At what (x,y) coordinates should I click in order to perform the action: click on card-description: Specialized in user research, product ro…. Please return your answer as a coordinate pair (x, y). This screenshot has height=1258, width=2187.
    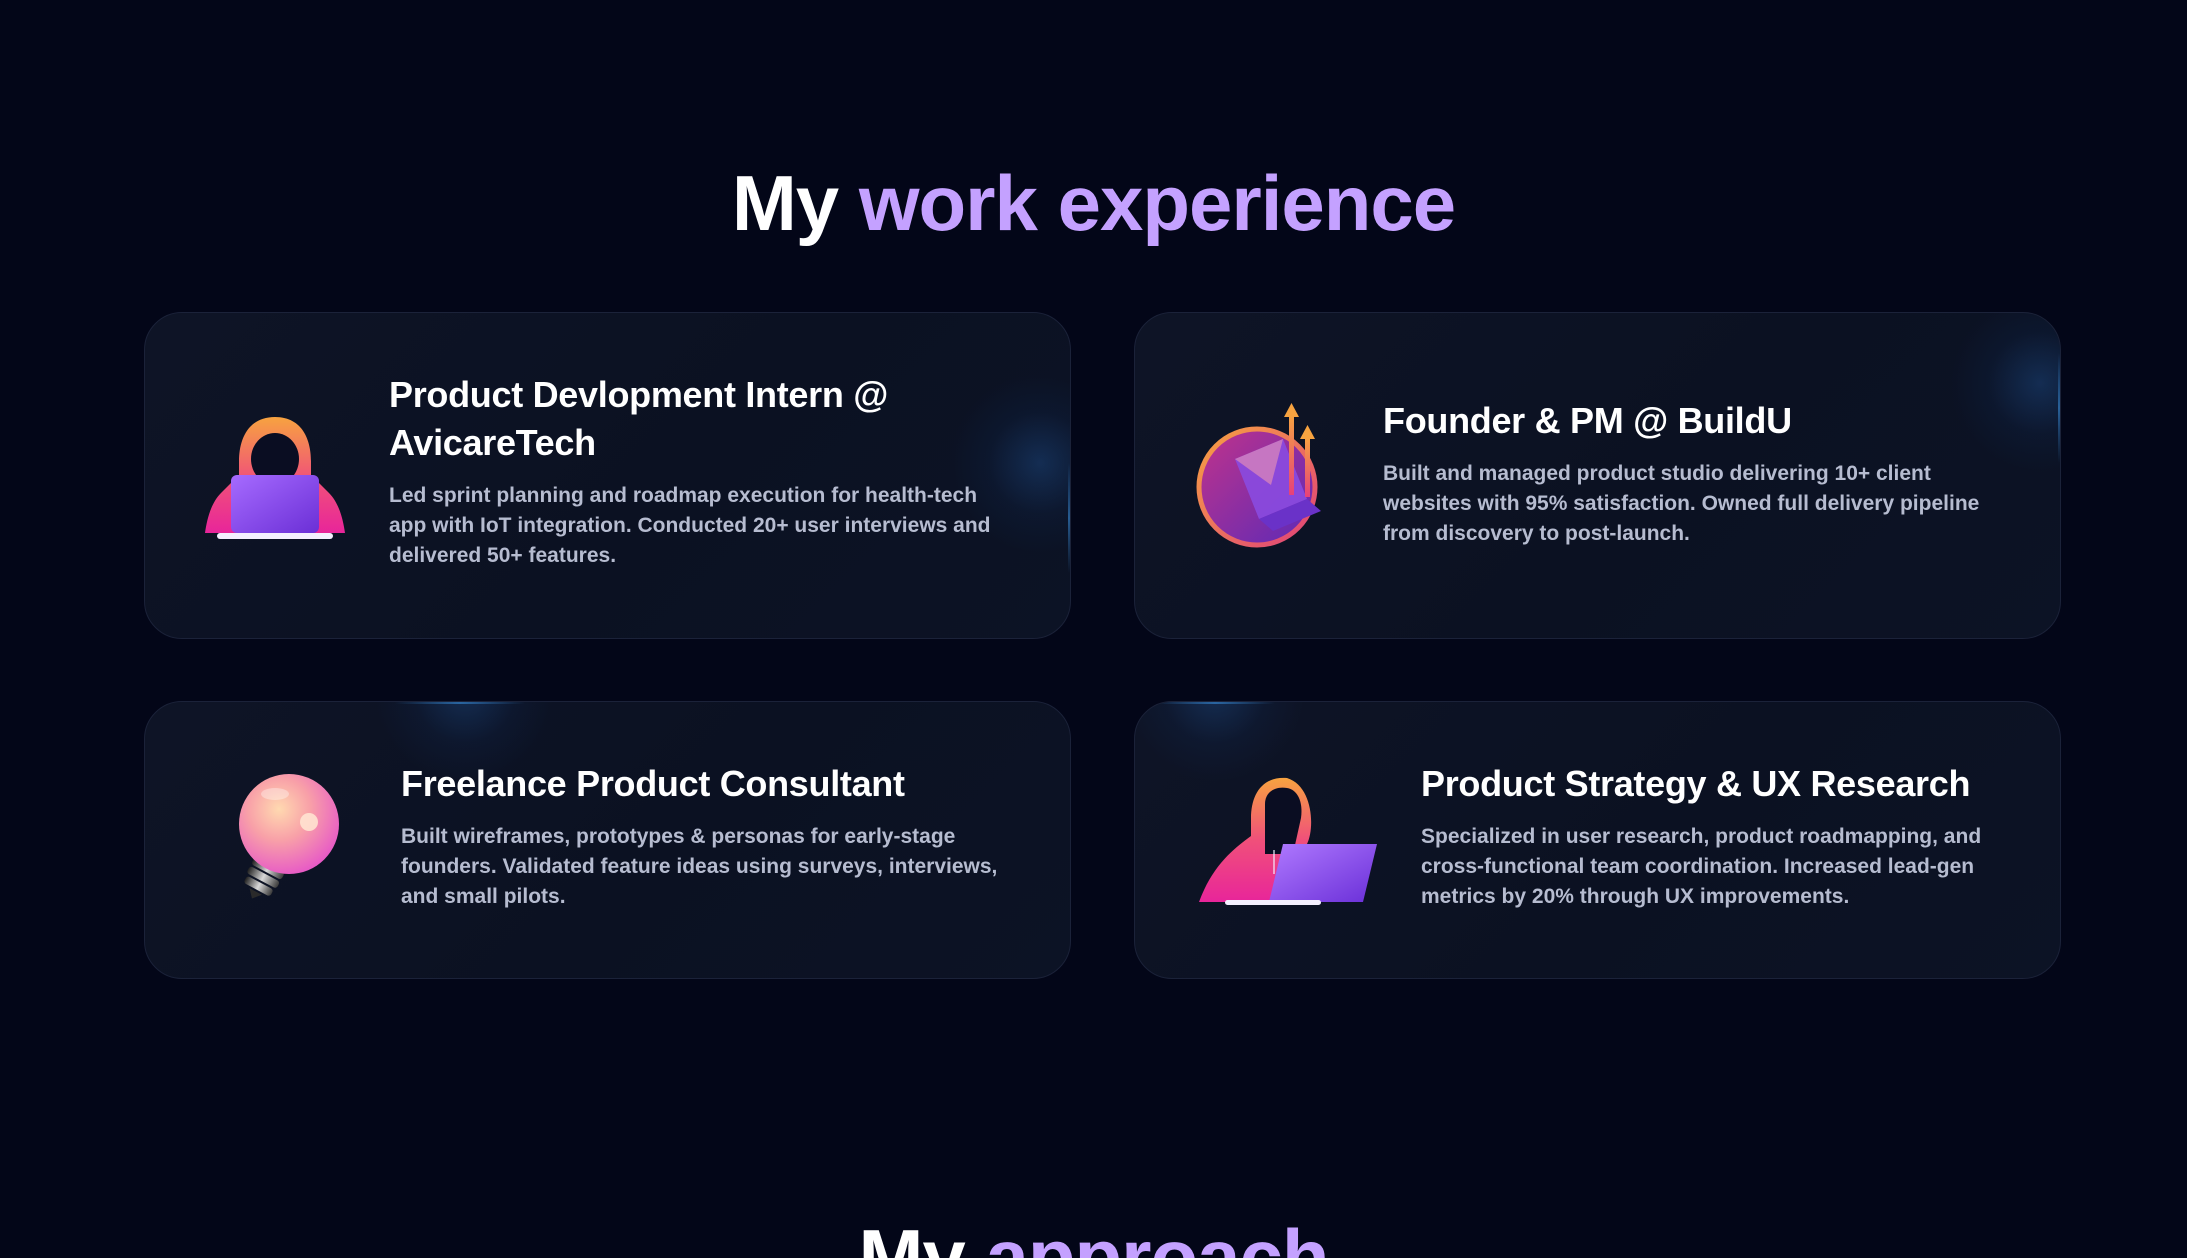
    Looking at the image, I should click on (1701, 866).